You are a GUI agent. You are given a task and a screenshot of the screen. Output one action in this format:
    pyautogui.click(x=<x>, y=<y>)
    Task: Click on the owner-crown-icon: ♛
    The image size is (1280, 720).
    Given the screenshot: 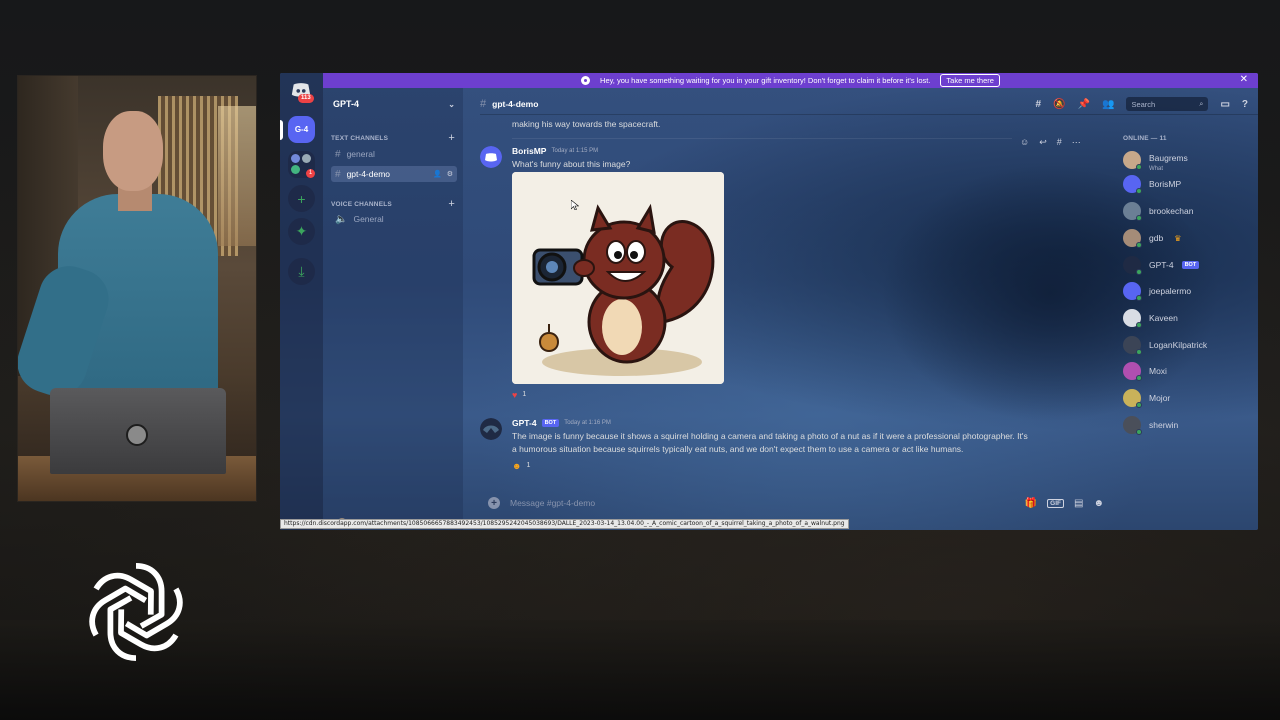 What is the action you would take?
    pyautogui.click(x=1178, y=238)
    